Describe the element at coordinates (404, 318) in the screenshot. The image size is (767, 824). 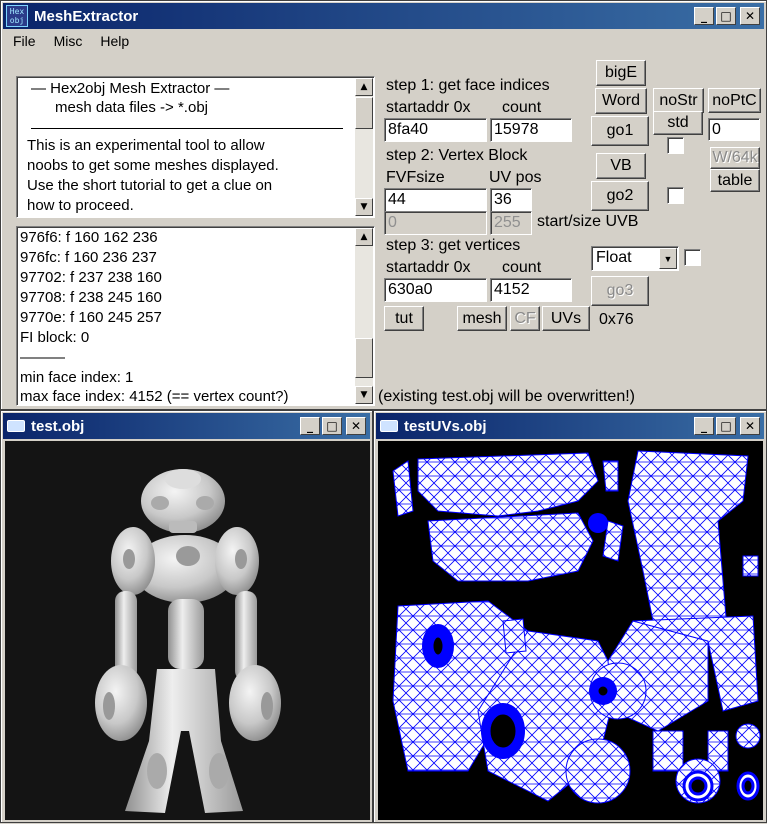
I see `tut-button: tut` at that location.